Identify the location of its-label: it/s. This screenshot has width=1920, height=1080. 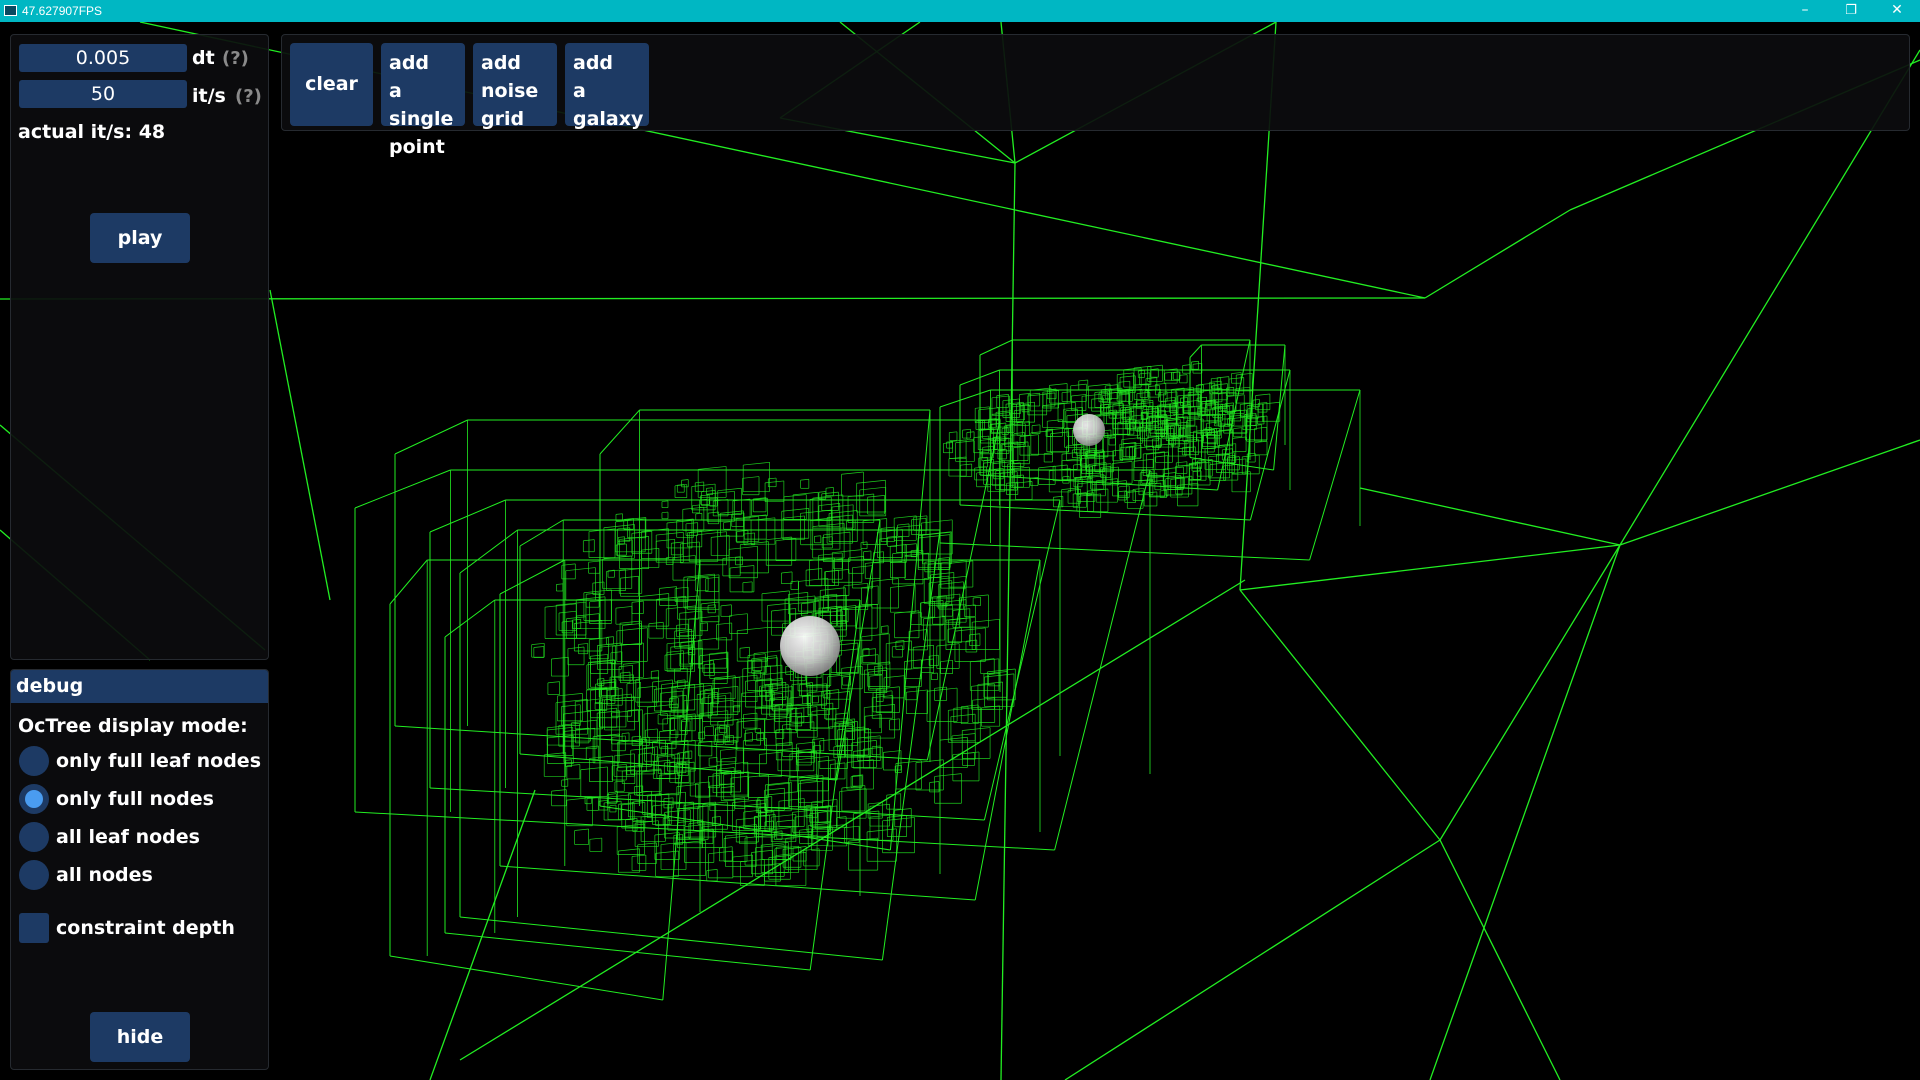
(209, 96).